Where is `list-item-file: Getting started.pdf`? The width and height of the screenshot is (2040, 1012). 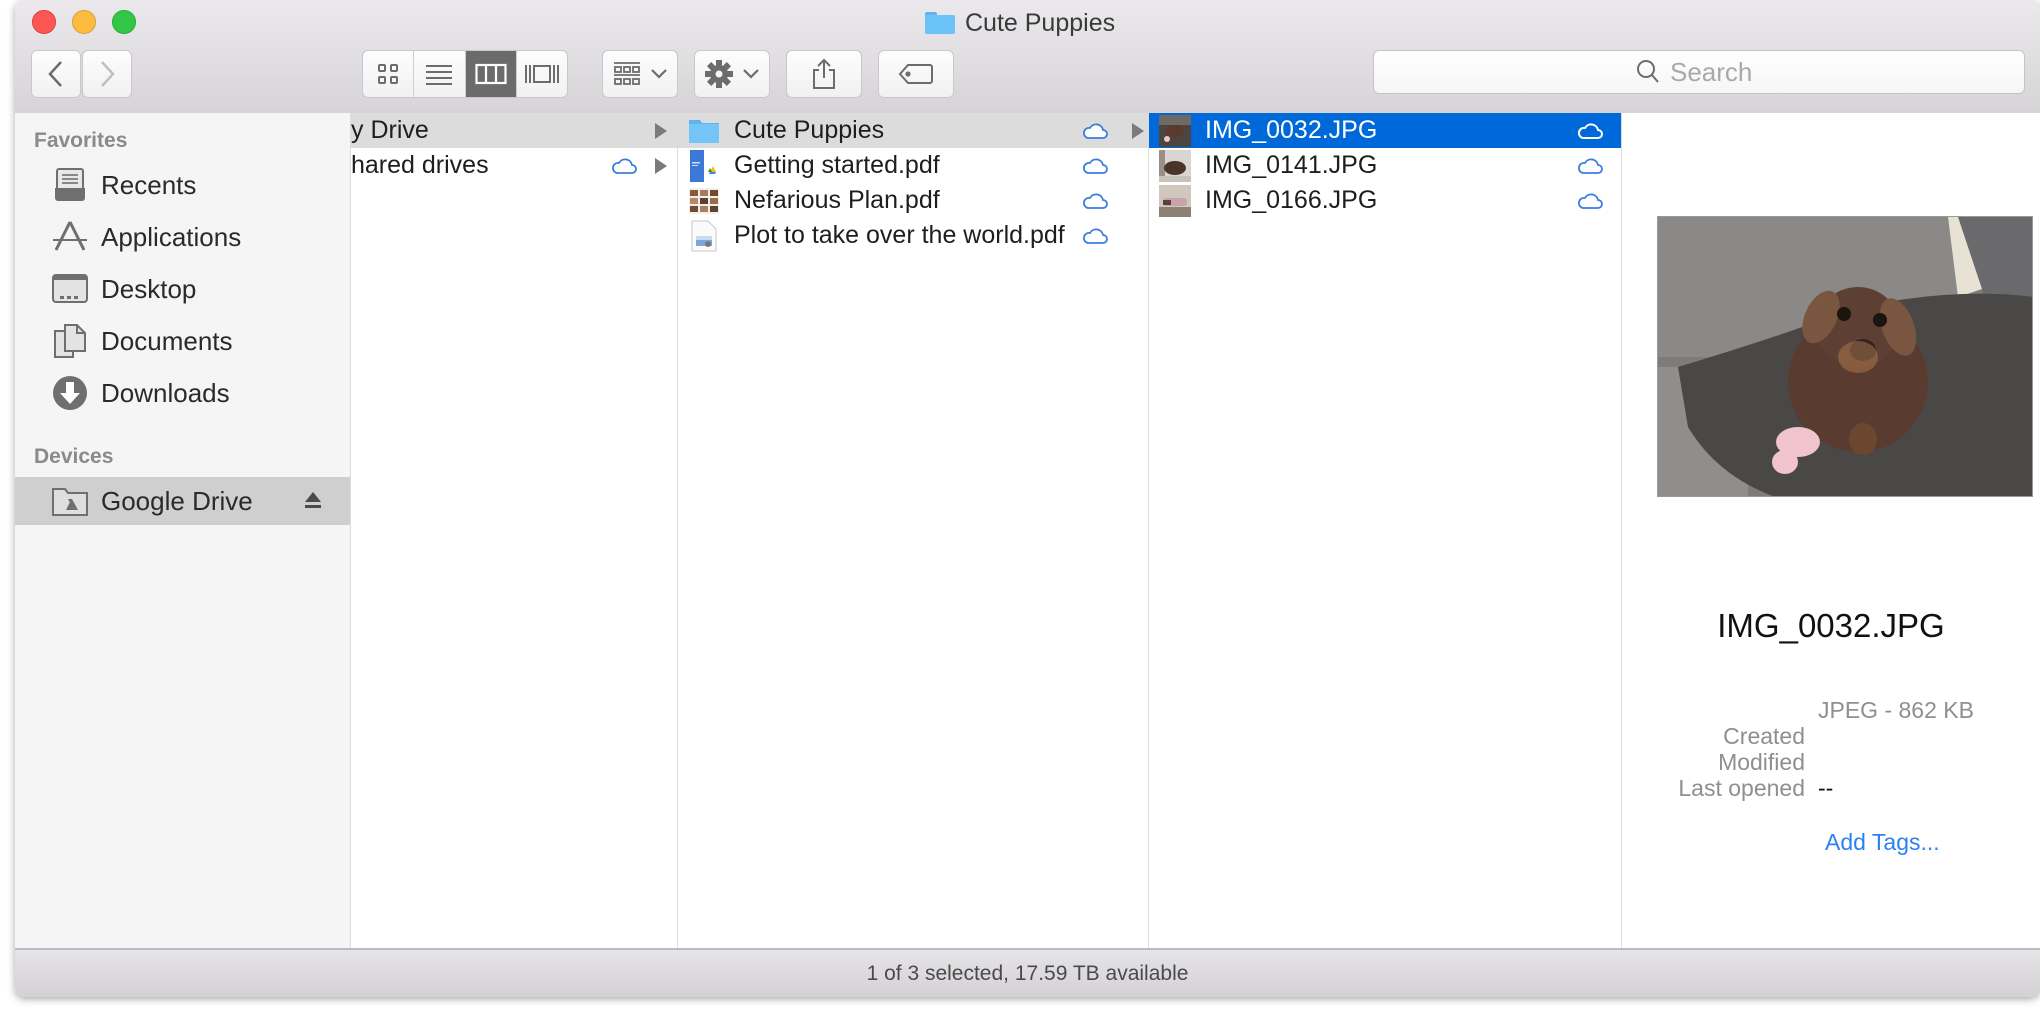 list-item-file: Getting started.pdf is located at coordinates (913, 165).